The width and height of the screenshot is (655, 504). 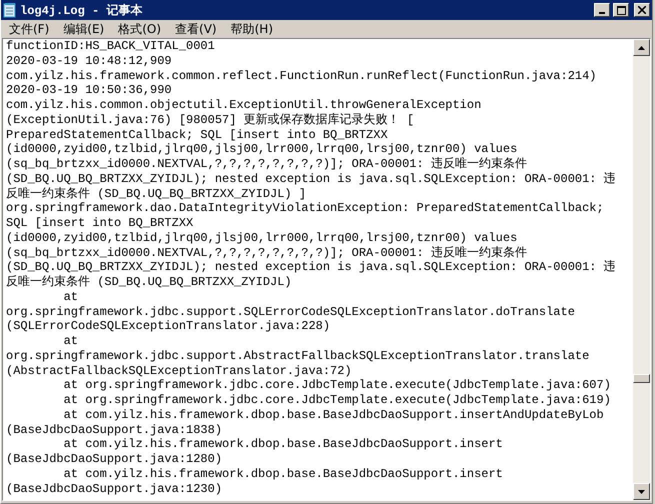 What do you see at coordinates (156, 194) in the screenshot?
I see `text-line: 反唯一约束条件 (SD_BQ.UQ_BQ_BRTZXX_ZYIDJL) ]` at bounding box center [156, 194].